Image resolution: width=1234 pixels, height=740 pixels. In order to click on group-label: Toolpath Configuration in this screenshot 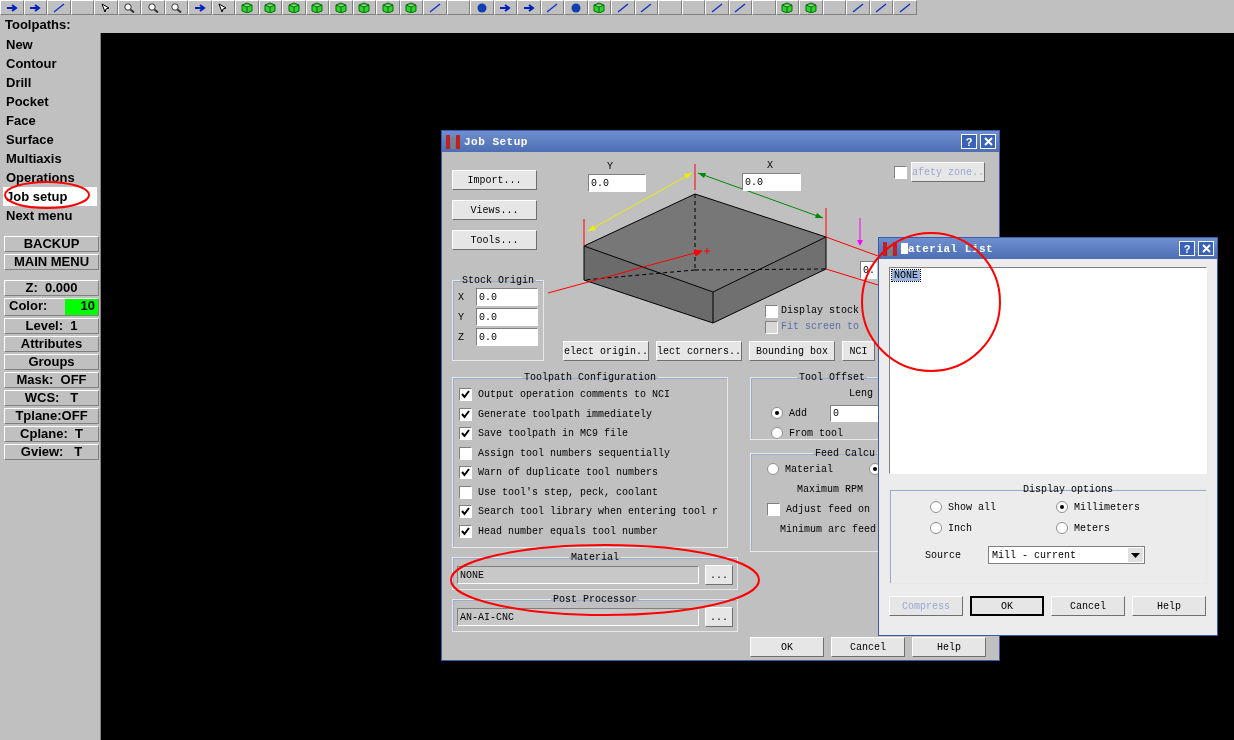, I will do `click(590, 377)`.